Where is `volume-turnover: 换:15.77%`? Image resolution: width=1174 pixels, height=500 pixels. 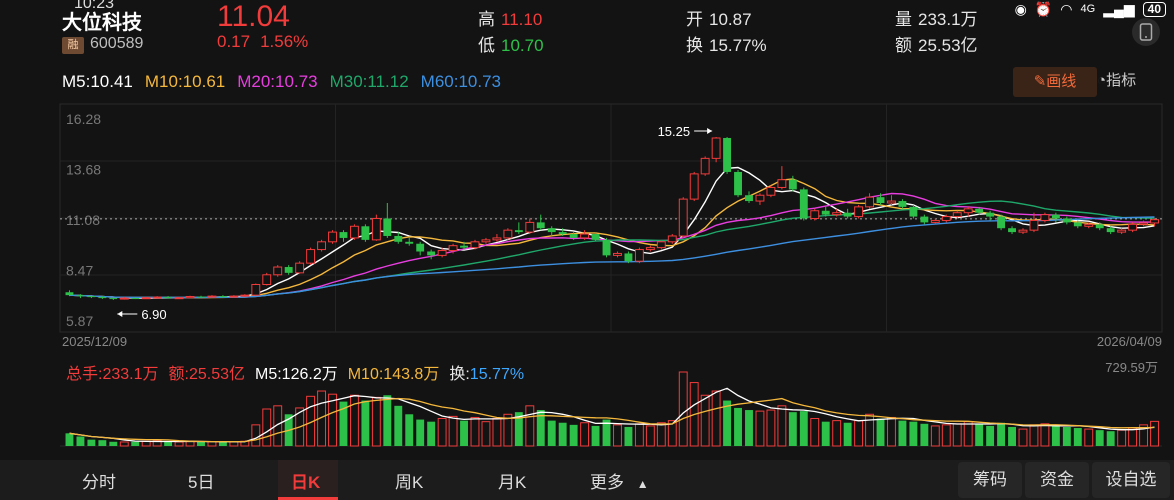
volume-turnover: 换:15.77% is located at coordinates (487, 374).